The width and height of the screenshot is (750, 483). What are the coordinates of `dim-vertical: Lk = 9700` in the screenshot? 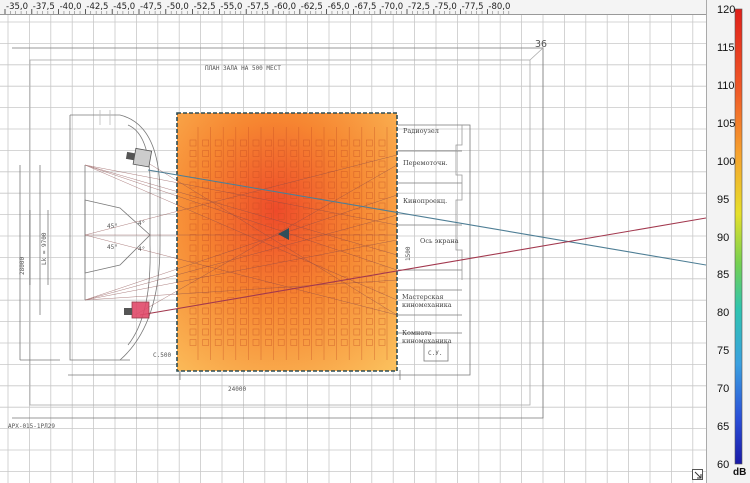 It's located at (44, 248).